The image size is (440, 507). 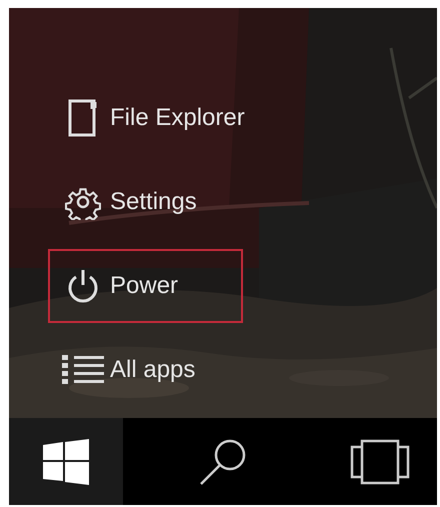 I want to click on menu-item: Power, so click(x=145, y=286).